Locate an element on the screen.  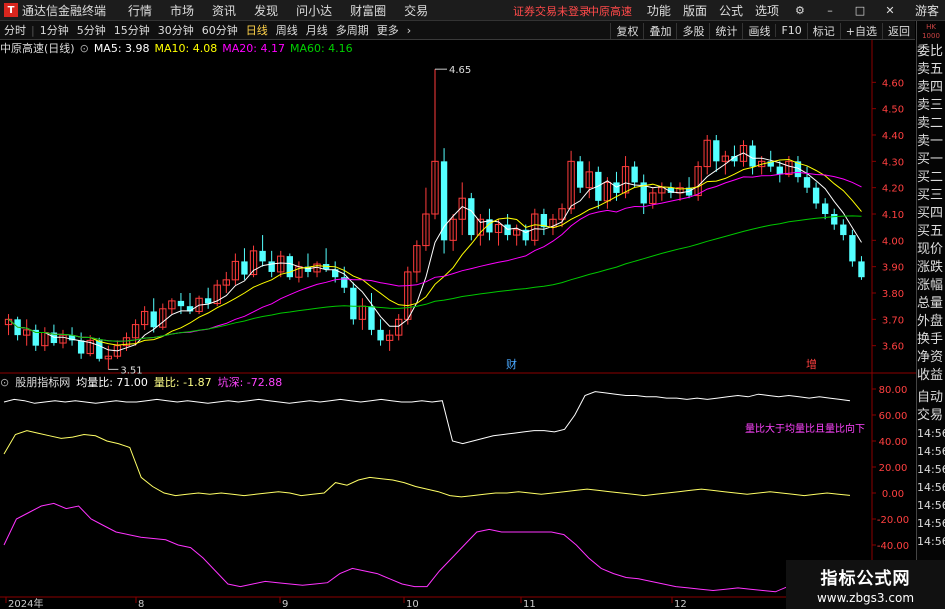
watermark-url: www.zbgs3.com is located at coordinates (865, 598).